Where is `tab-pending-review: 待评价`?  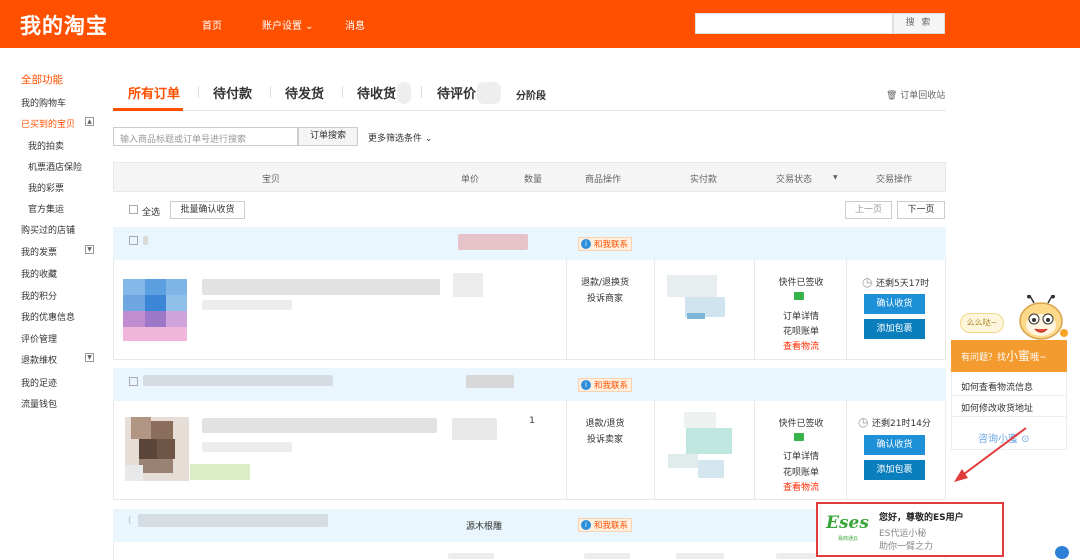 tab-pending-review: 待评价 is located at coordinates (456, 92).